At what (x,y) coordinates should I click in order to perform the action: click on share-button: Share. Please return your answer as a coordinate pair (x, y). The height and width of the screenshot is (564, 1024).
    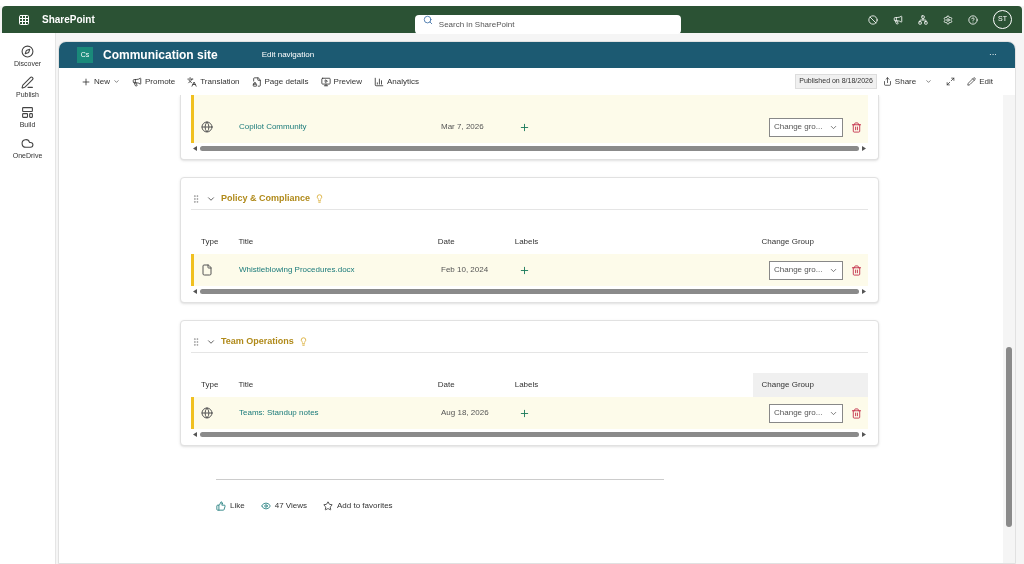
    Looking at the image, I should click on (907, 81).